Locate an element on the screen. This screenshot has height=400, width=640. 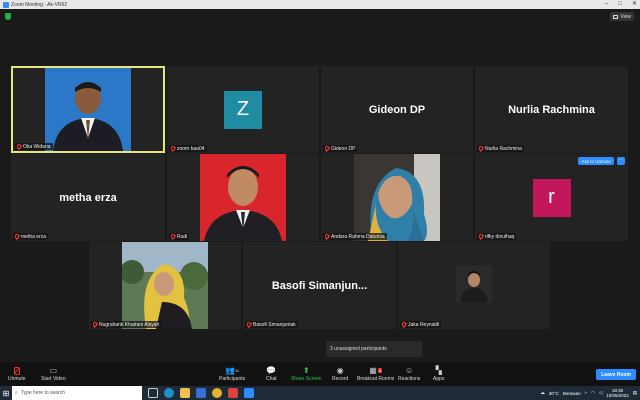
chrome-icon is located at coordinates (217, 393).